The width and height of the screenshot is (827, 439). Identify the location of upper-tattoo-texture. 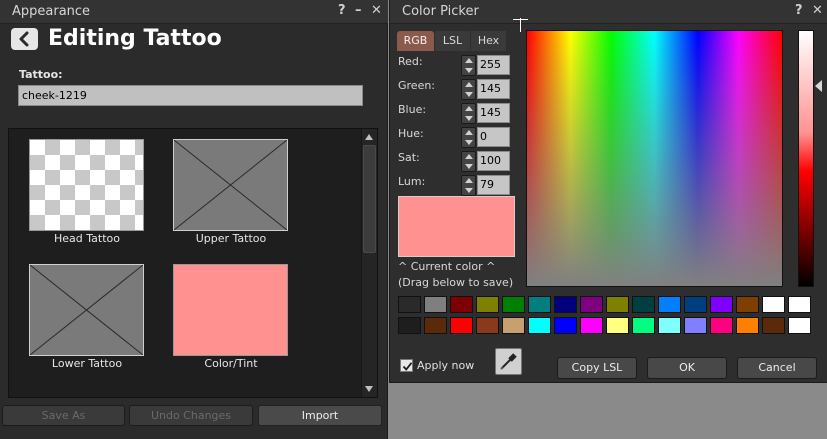
(230, 185).